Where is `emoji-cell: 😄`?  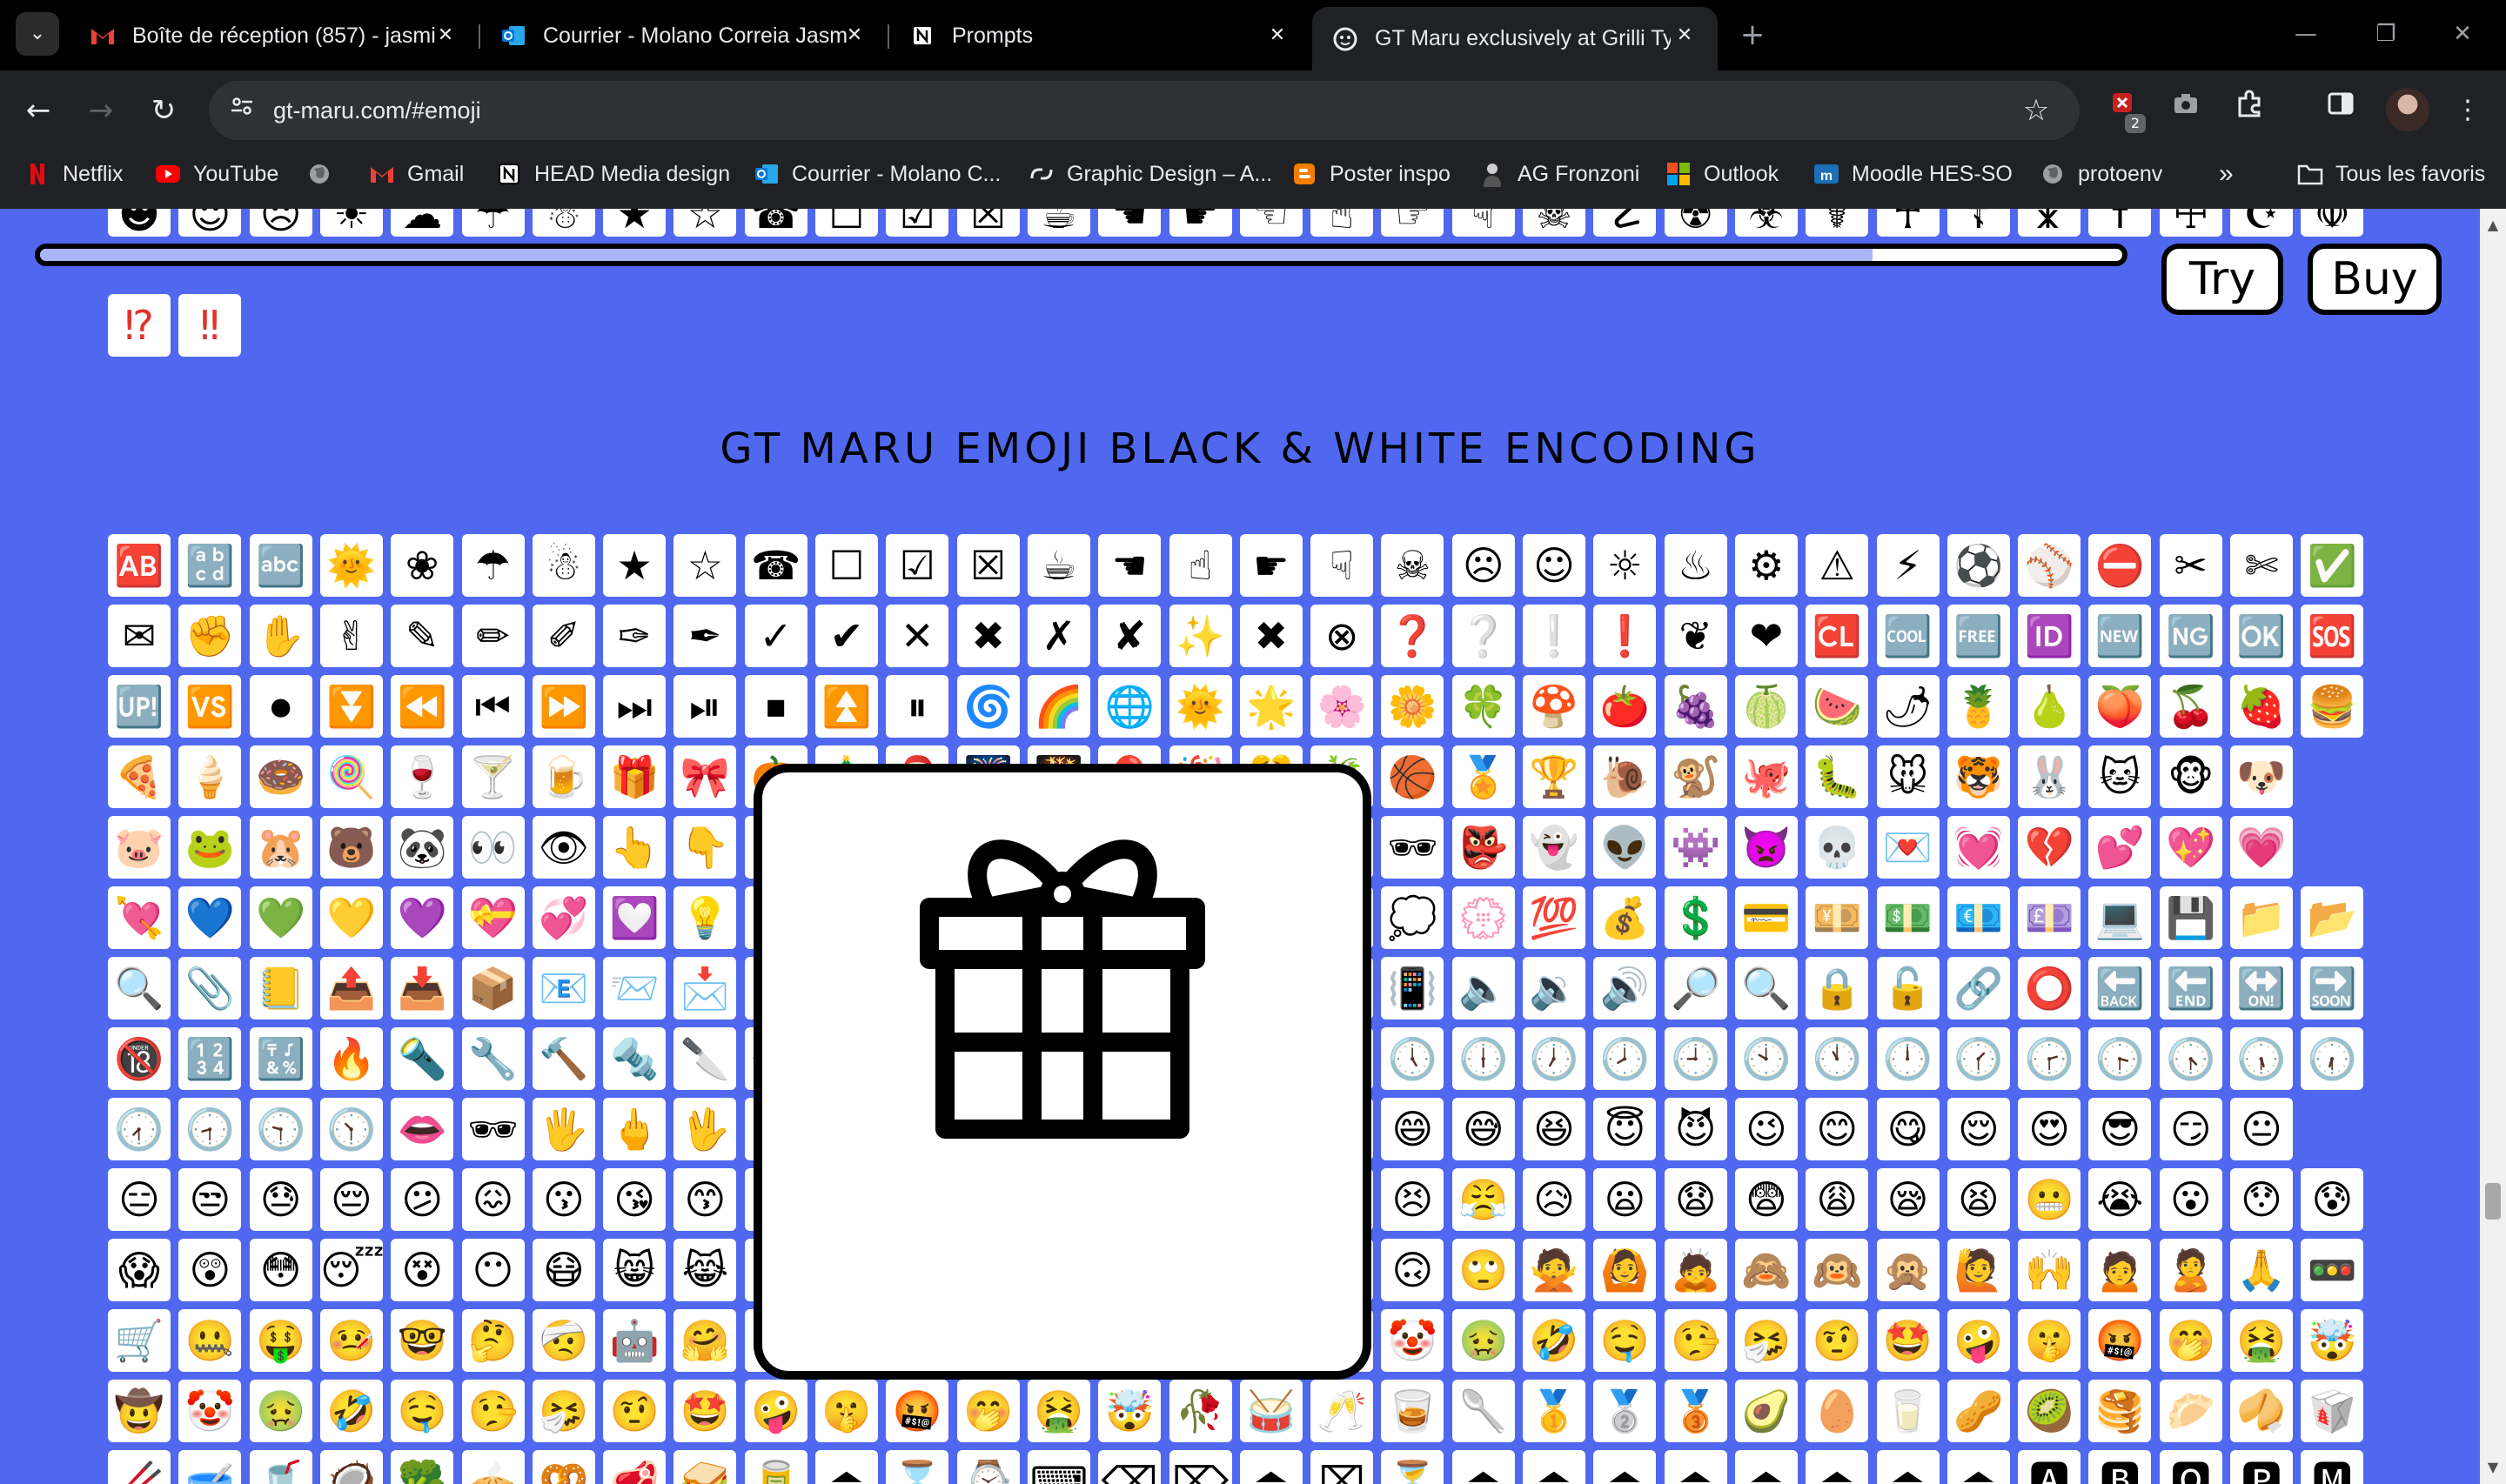
emoji-cell: 😄 is located at coordinates (1412, 1129).